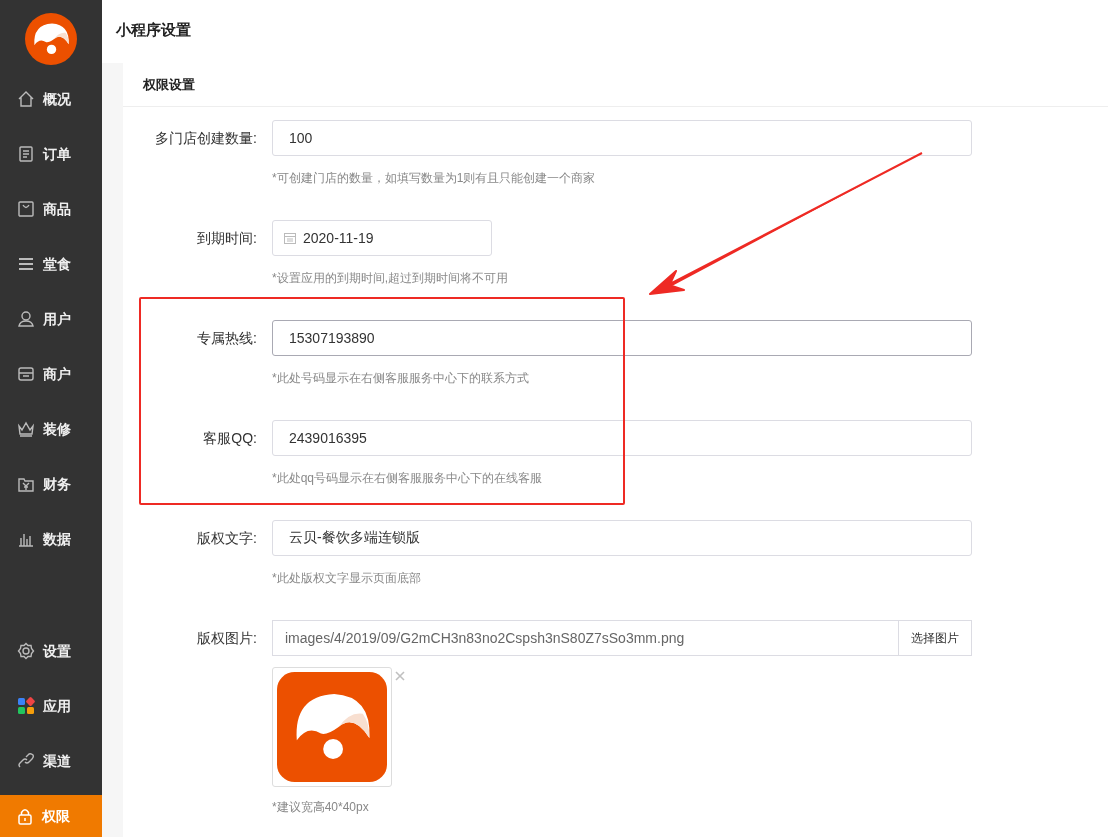 The height and width of the screenshot is (837, 1108). I want to click on store-icon, so click(26, 374).